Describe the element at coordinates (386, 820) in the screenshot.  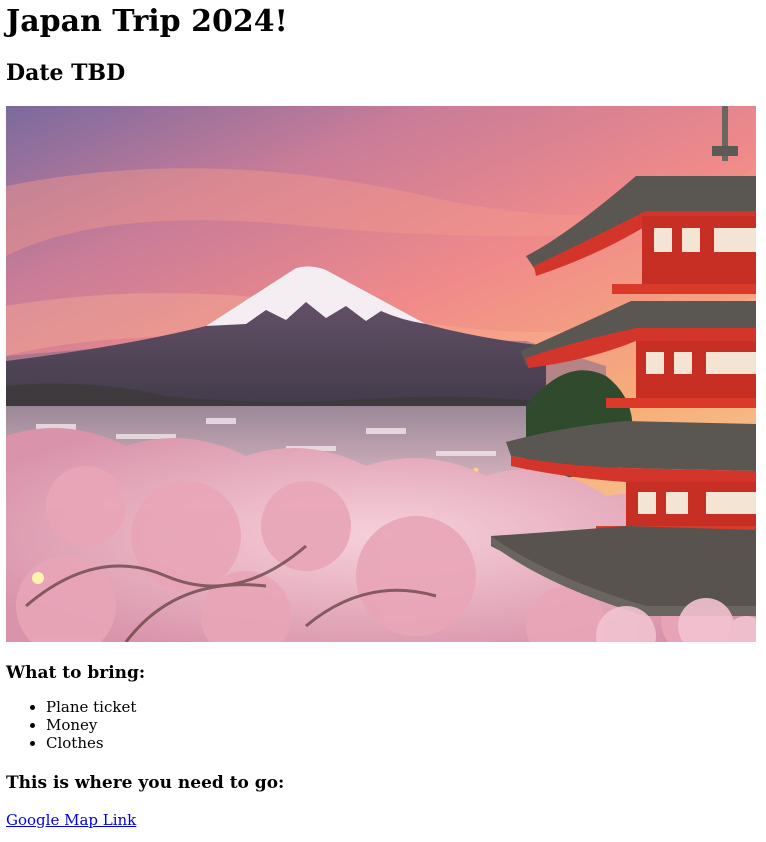
I see `link-paragraph: Google Map Link` at that location.